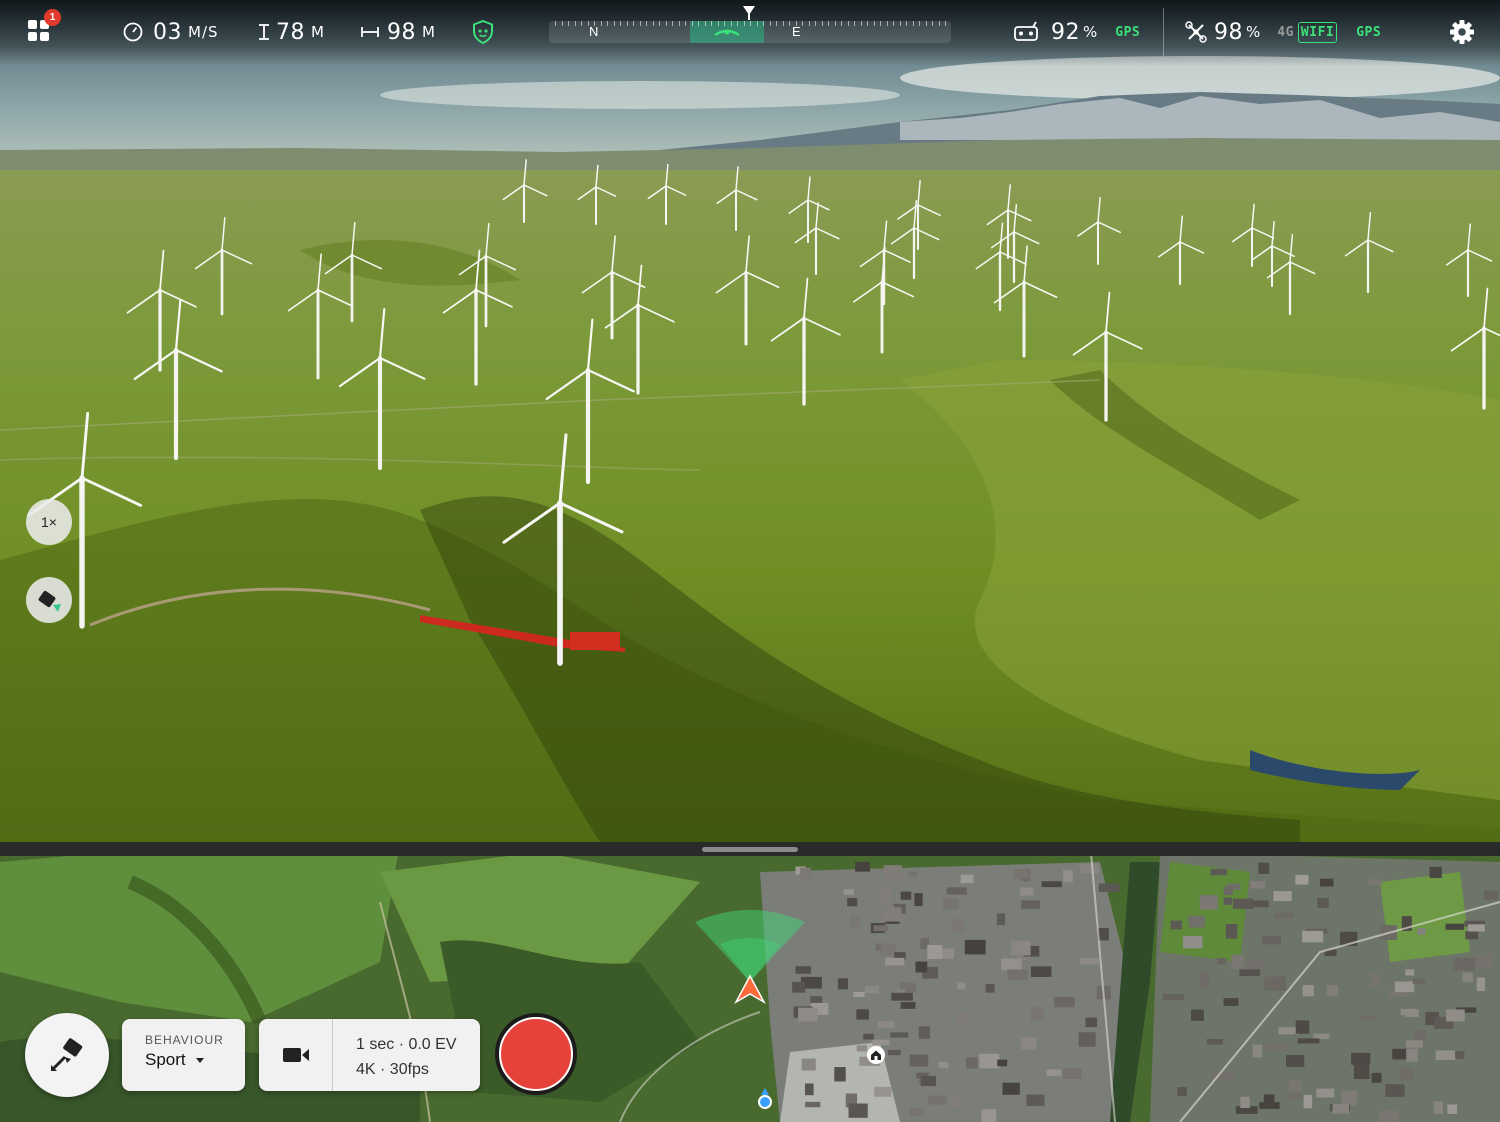 This screenshot has height=1122, width=1500. I want to click on drone-icon, so click(1196, 32).